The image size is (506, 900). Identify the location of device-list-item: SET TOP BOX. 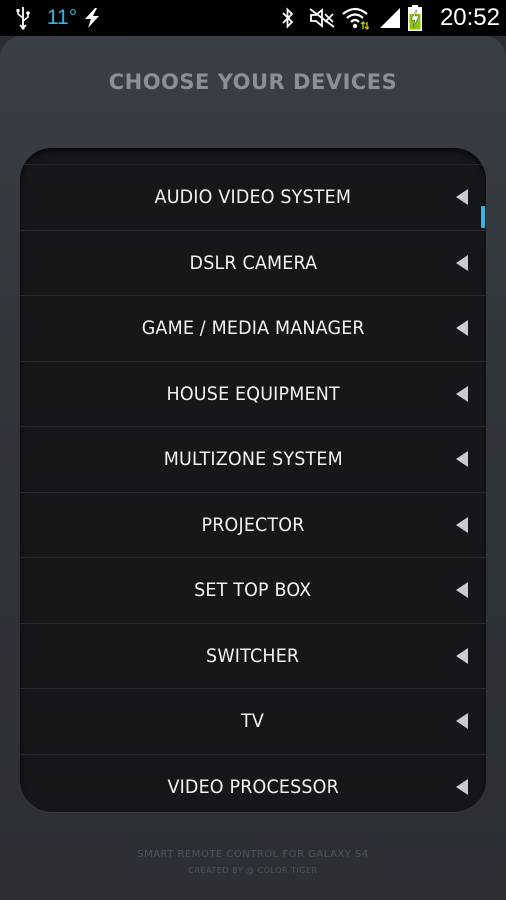
(253, 590).